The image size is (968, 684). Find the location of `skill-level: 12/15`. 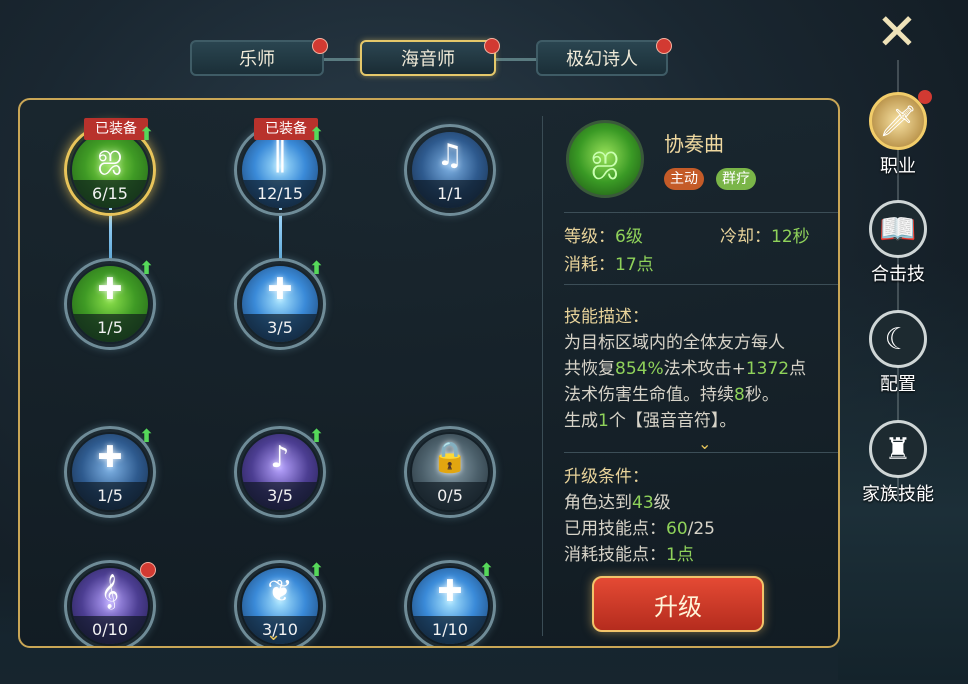

skill-level: 12/15 is located at coordinates (280, 193).